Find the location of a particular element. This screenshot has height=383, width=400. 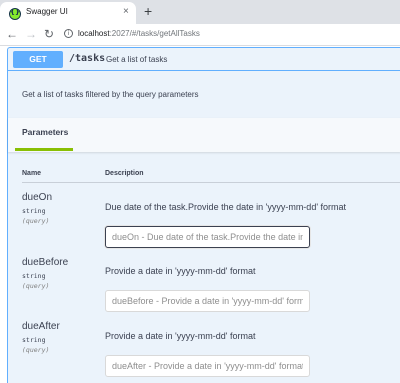

plus-icon: + is located at coordinates (148, 11).